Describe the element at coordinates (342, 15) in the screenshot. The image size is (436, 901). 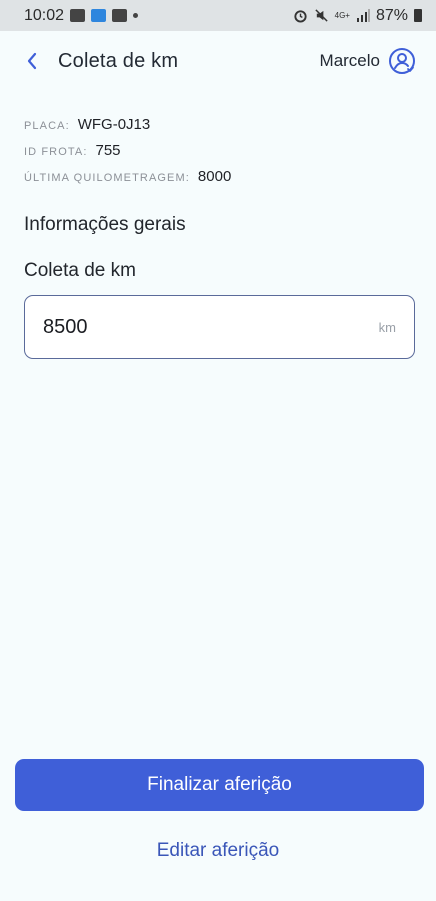
I see `network-type: 4G+` at that location.